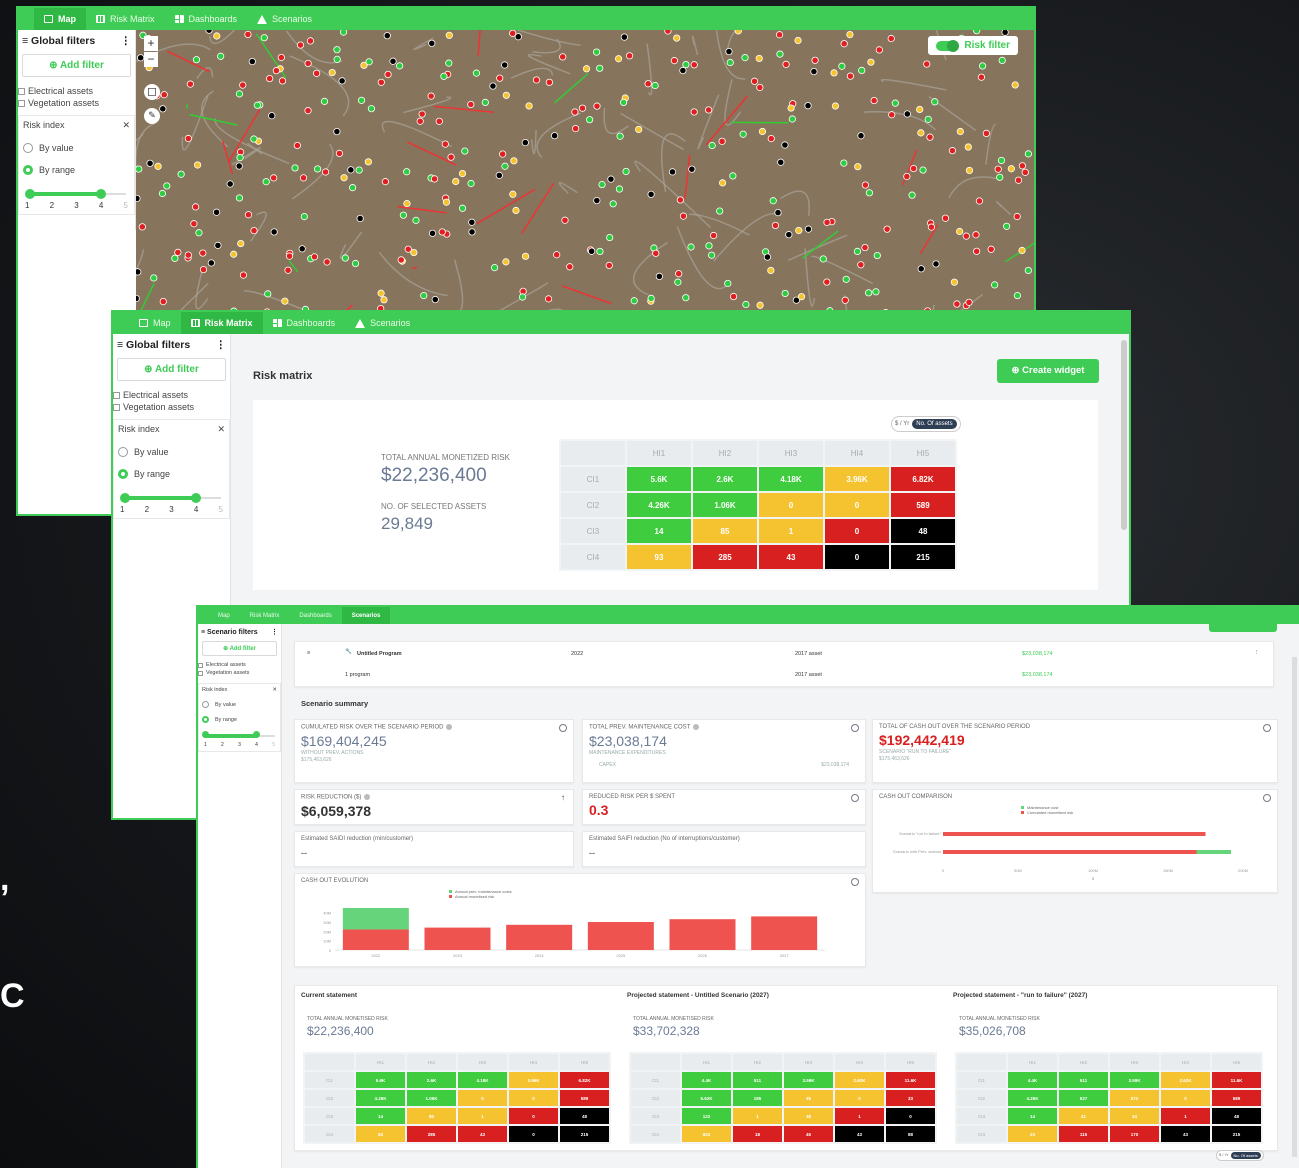 The image size is (1299, 1168). Describe the element at coordinates (76, 91) in the screenshot. I see `electrical-assets-checkbox: Electrical assets` at that location.